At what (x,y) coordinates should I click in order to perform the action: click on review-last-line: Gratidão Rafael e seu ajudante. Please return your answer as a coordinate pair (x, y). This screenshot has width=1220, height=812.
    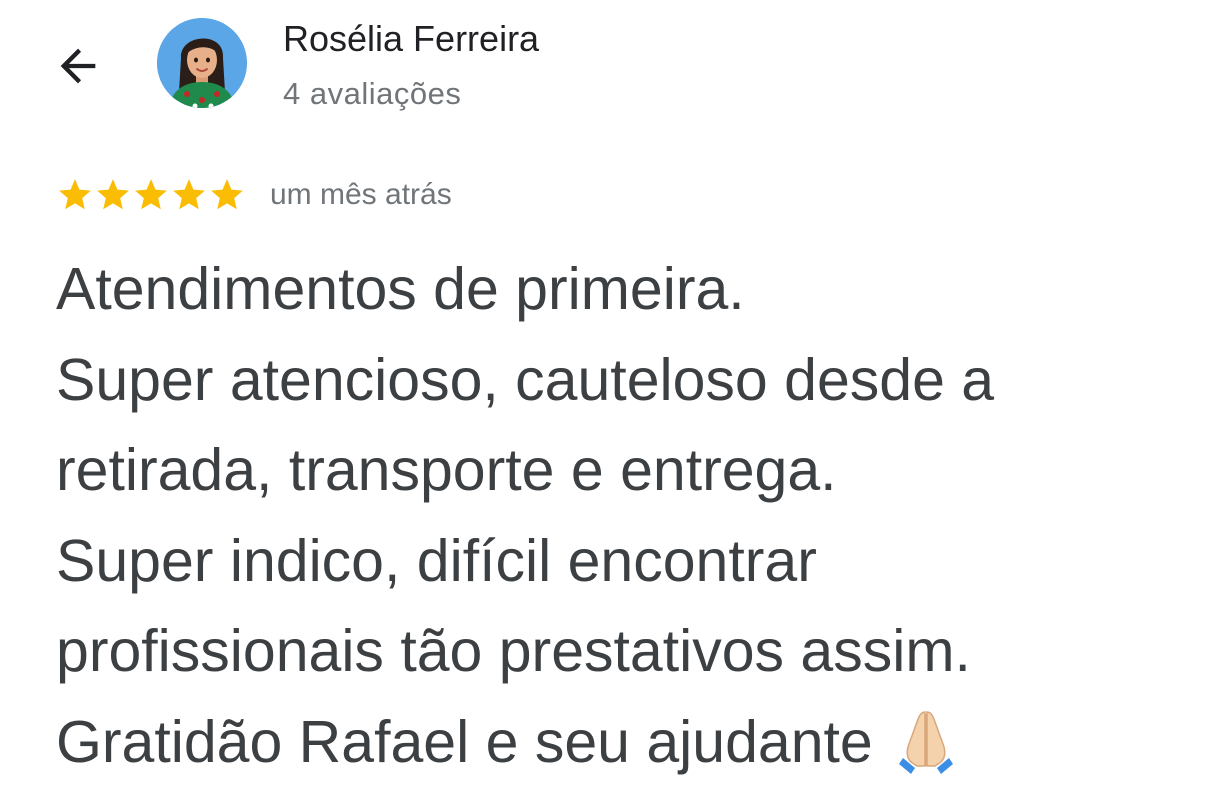
    Looking at the image, I should click on (631, 742).